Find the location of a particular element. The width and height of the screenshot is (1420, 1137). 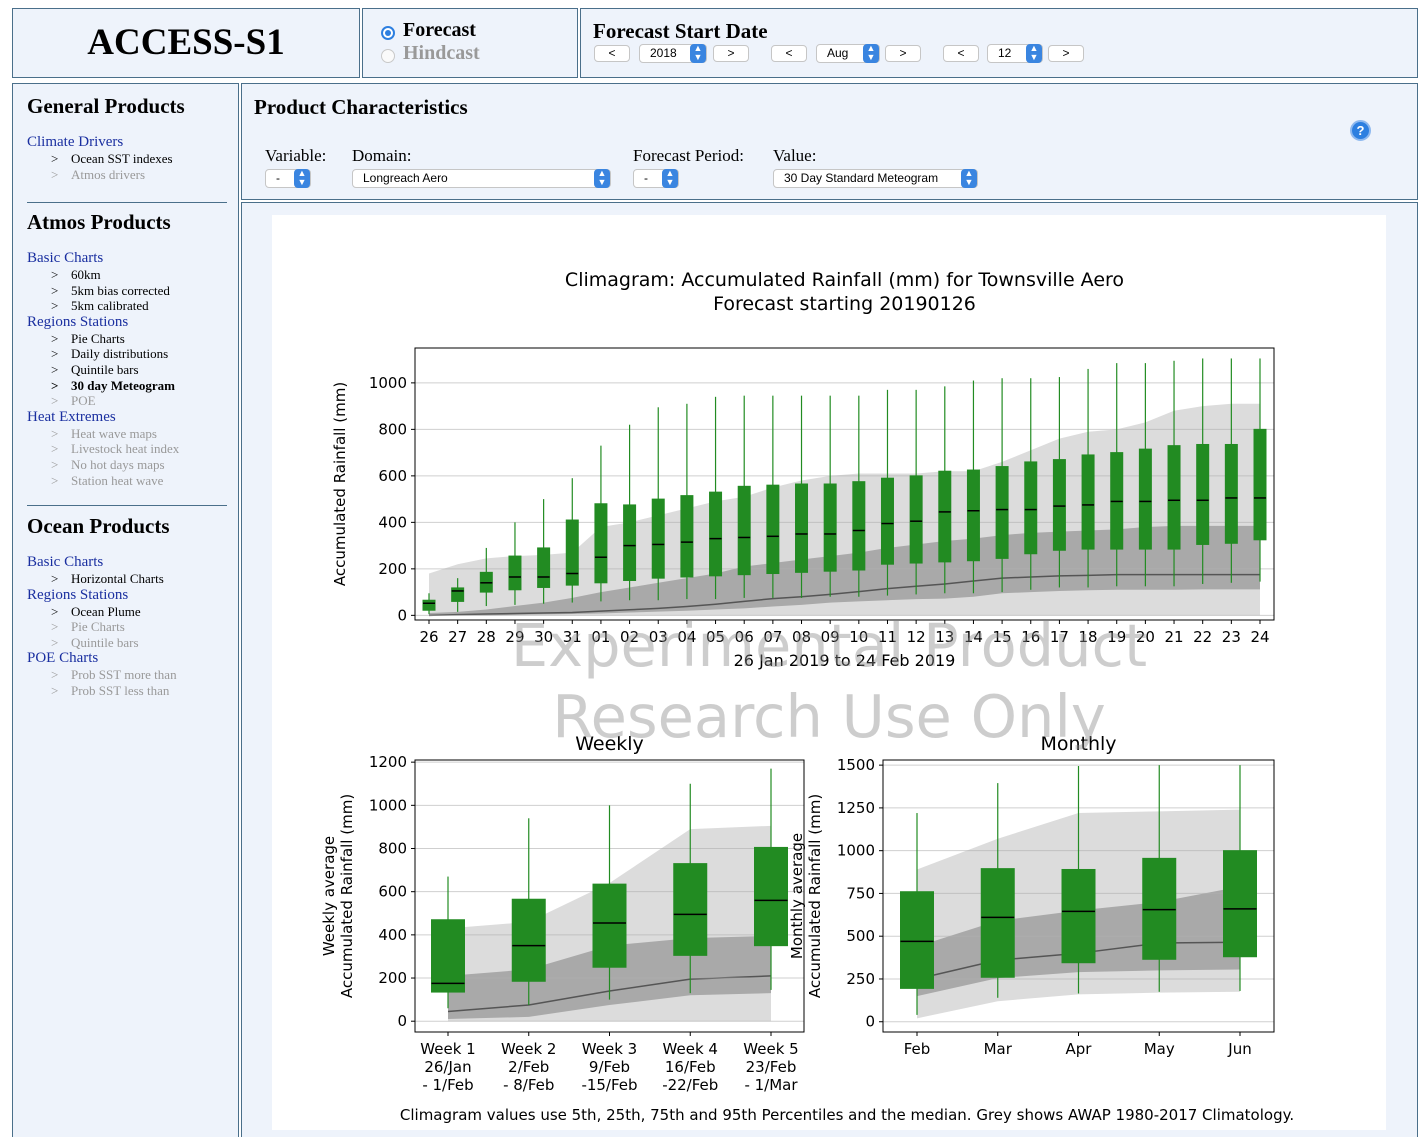

chart0-x-tick-label: 28 is located at coordinates (486, 637).